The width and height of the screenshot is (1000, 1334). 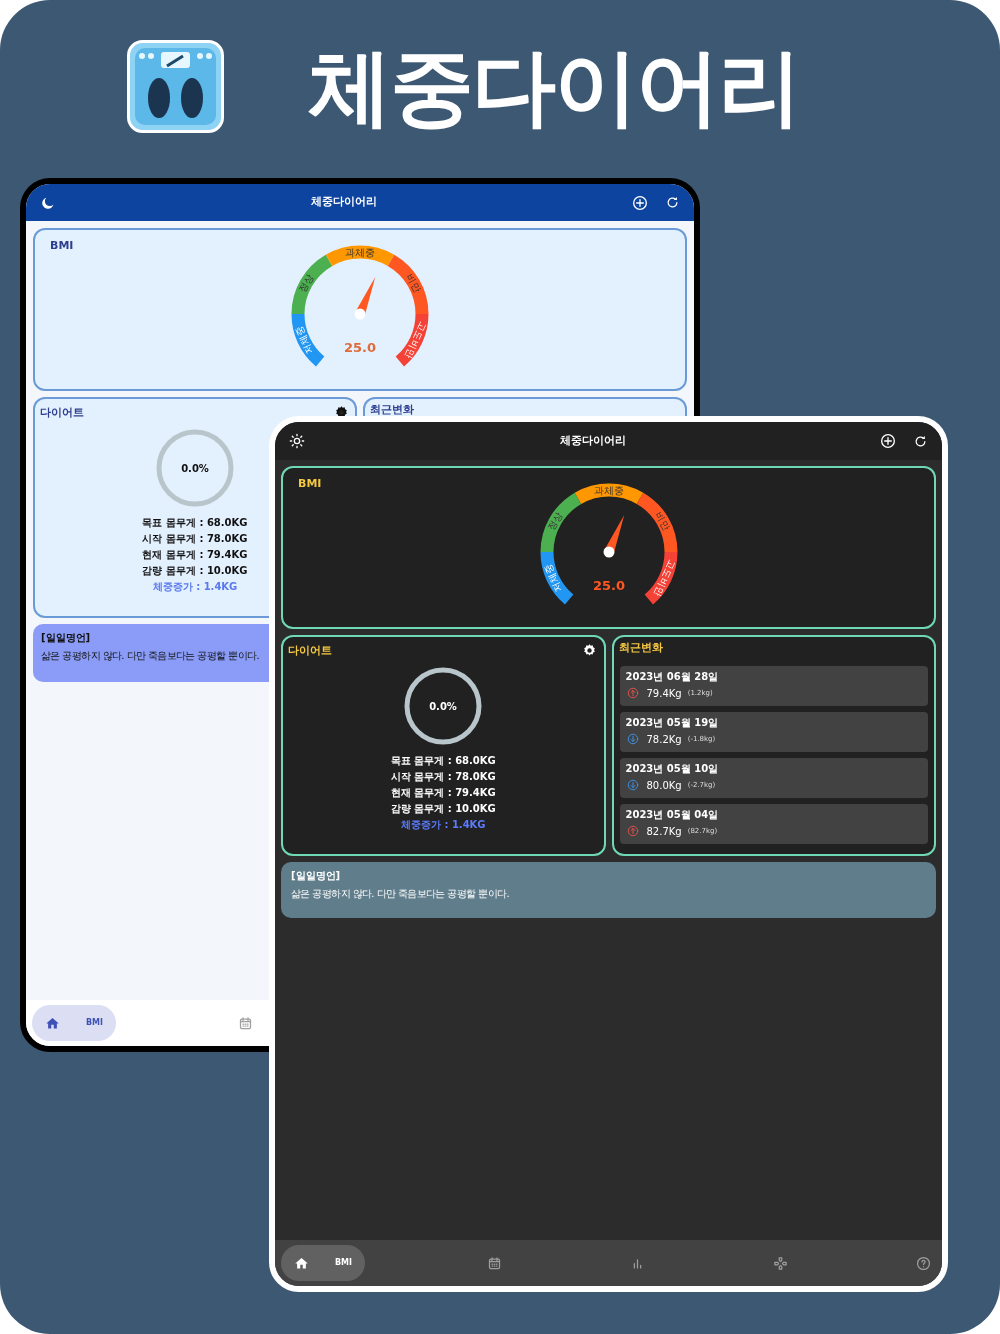 What do you see at coordinates (672, 814) in the screenshot?
I see `entry-date: 2023년 05월 04일` at bounding box center [672, 814].